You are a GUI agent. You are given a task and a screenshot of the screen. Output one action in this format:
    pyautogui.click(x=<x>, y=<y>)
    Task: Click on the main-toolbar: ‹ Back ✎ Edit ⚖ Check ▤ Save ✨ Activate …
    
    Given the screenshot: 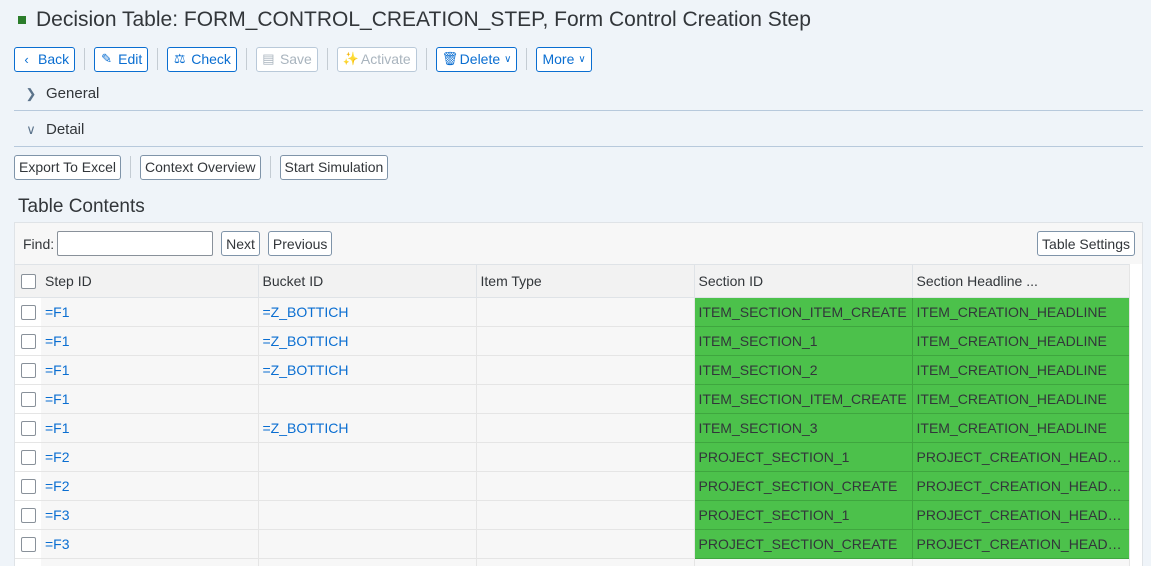 What is the action you would take?
    pyautogui.click(x=303, y=59)
    